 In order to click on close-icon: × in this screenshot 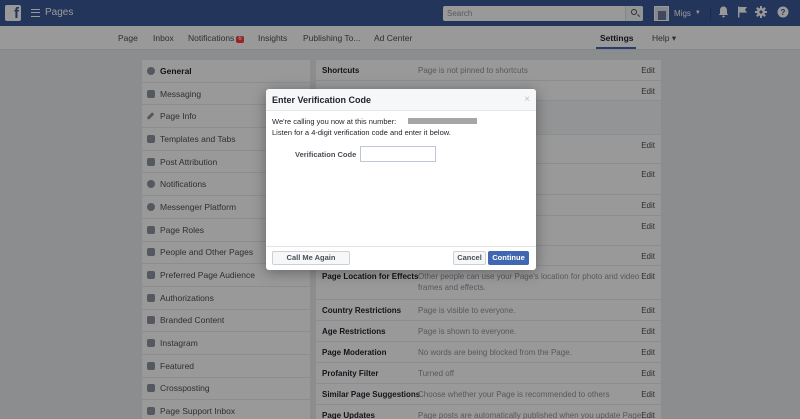, I will do `click(527, 99)`.